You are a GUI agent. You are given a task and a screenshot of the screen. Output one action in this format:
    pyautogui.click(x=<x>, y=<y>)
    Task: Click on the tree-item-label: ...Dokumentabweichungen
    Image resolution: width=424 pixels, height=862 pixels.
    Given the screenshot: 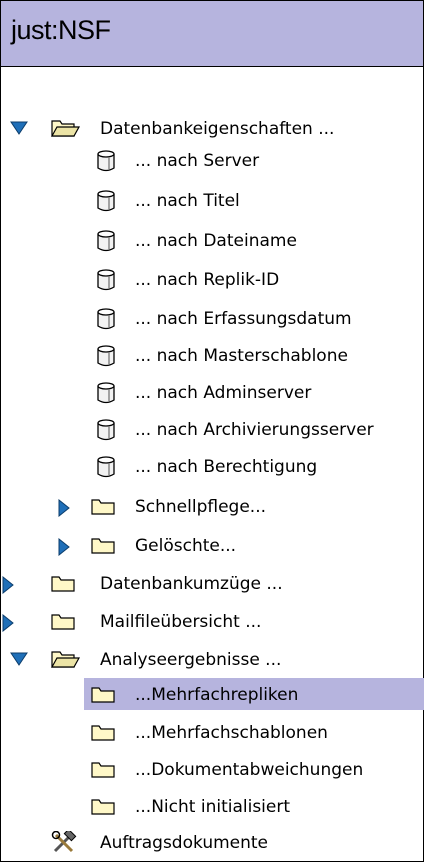 What is the action you would take?
    pyautogui.click(x=249, y=770)
    